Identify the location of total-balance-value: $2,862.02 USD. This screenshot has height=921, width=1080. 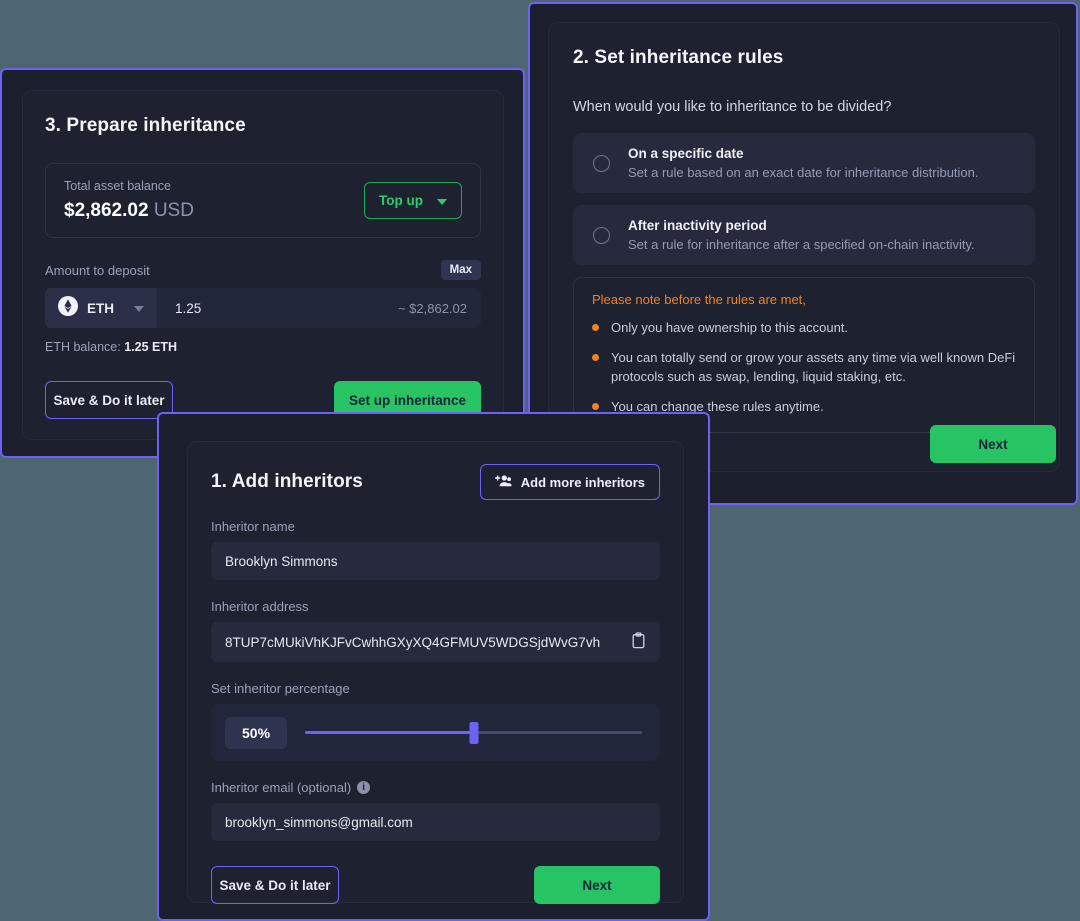
(129, 211).